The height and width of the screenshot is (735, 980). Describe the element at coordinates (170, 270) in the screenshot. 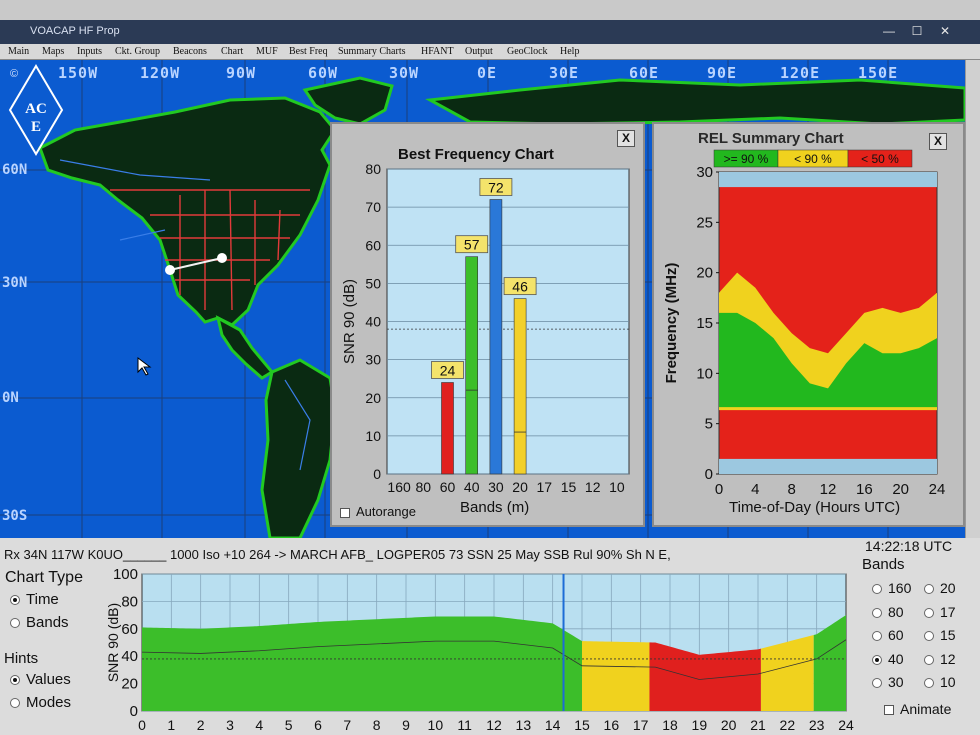

I see `transmitter-marker` at that location.